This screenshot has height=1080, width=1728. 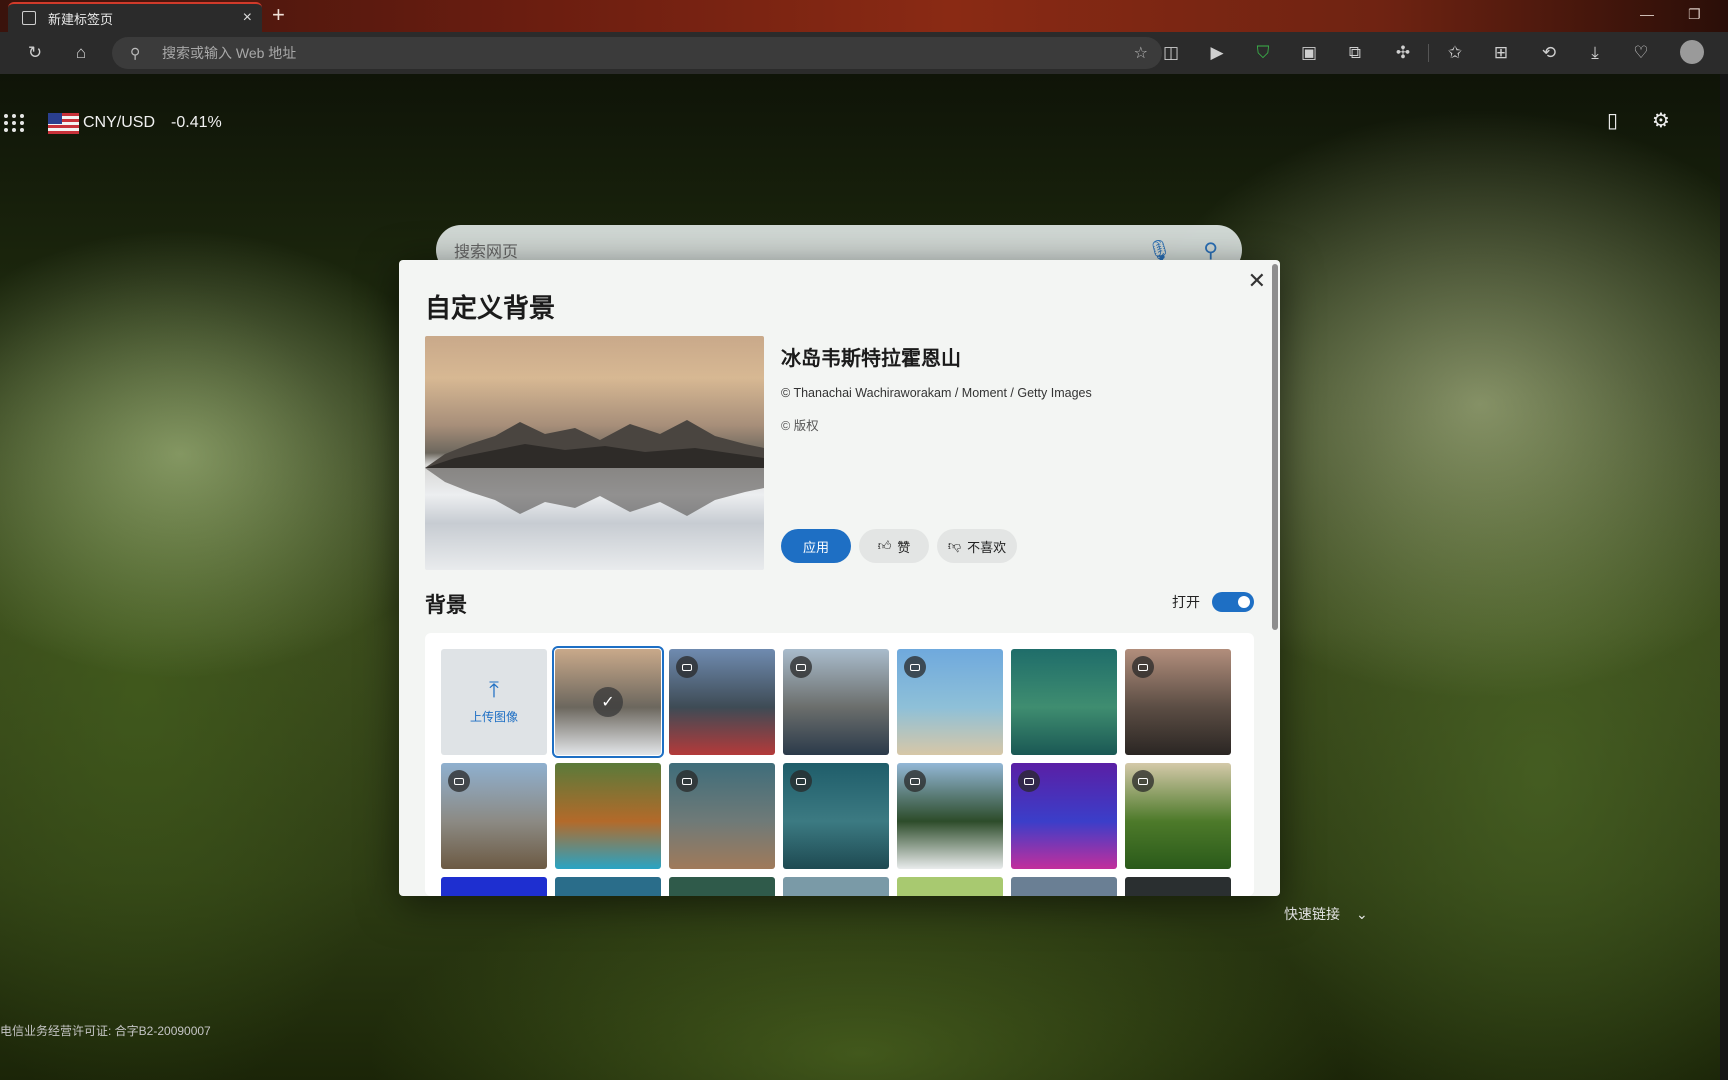 What do you see at coordinates (494, 886) in the screenshot?
I see `background-thumbnail-row3-a` at bounding box center [494, 886].